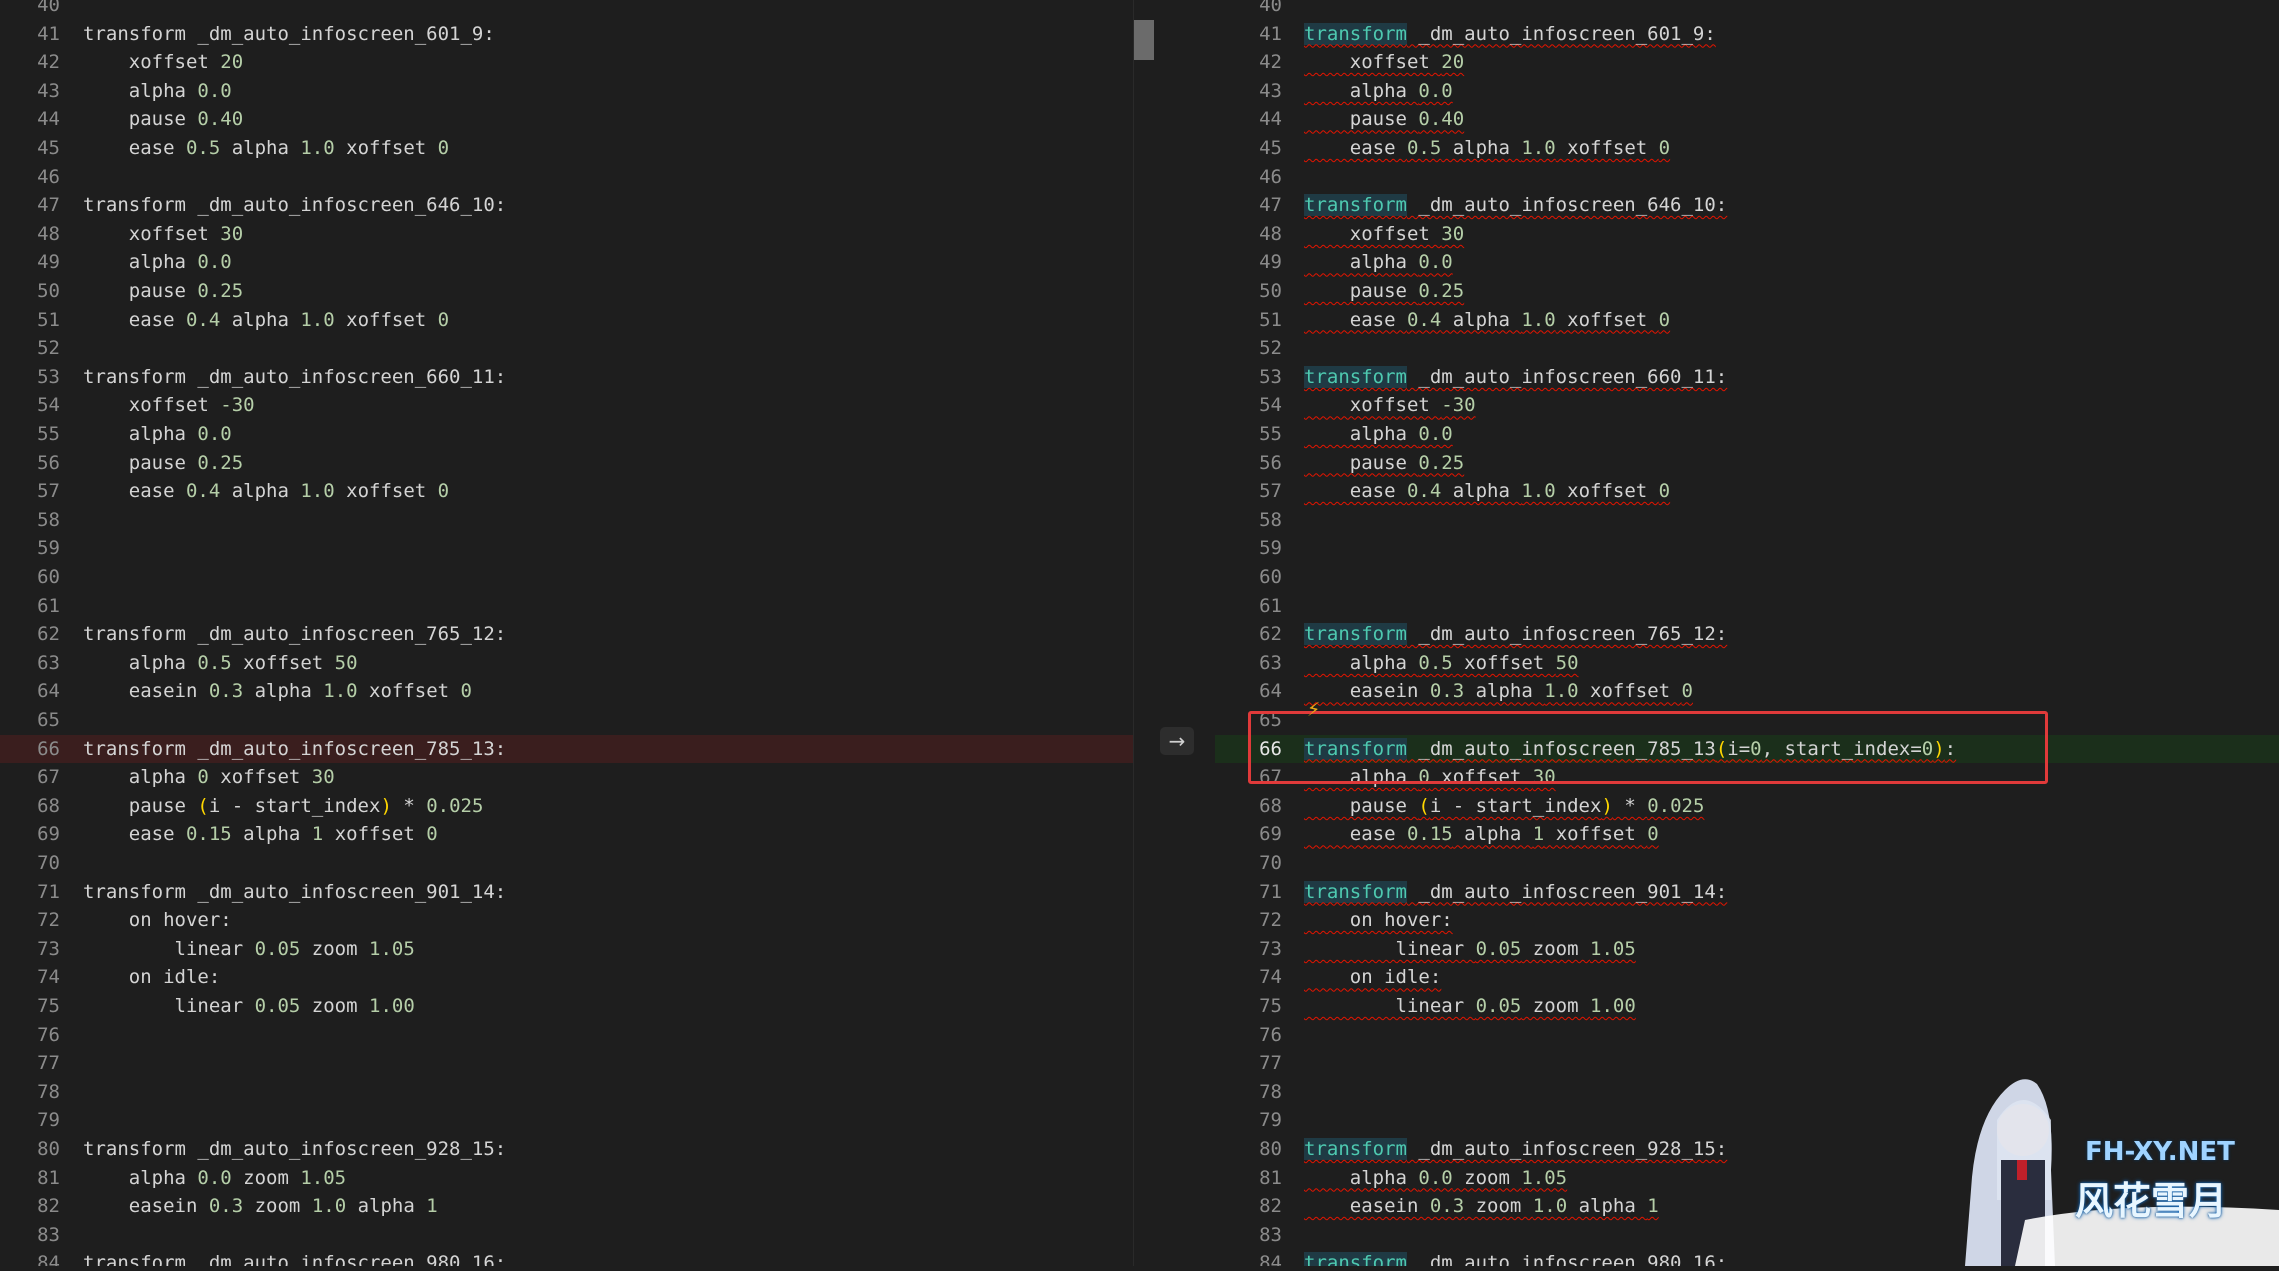 The height and width of the screenshot is (1271, 2279). Describe the element at coordinates (566, 1092) in the screenshot. I see `code-line: 78` at that location.